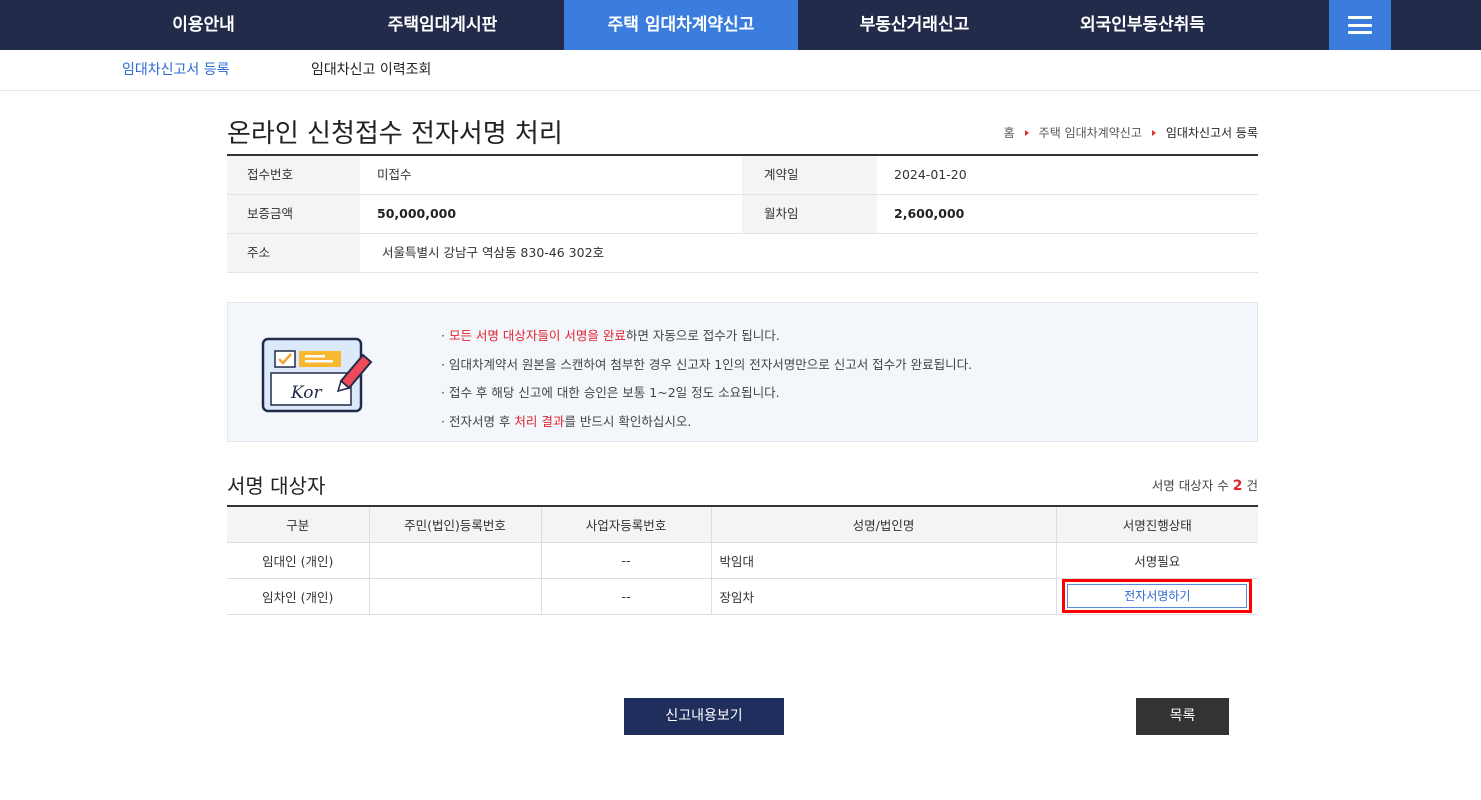 This screenshot has height=800, width=1481. I want to click on notice-item: · 모든 서명 대상자들이 서명을 완료하면 자동으로 접수가 됩니다., so click(610, 335).